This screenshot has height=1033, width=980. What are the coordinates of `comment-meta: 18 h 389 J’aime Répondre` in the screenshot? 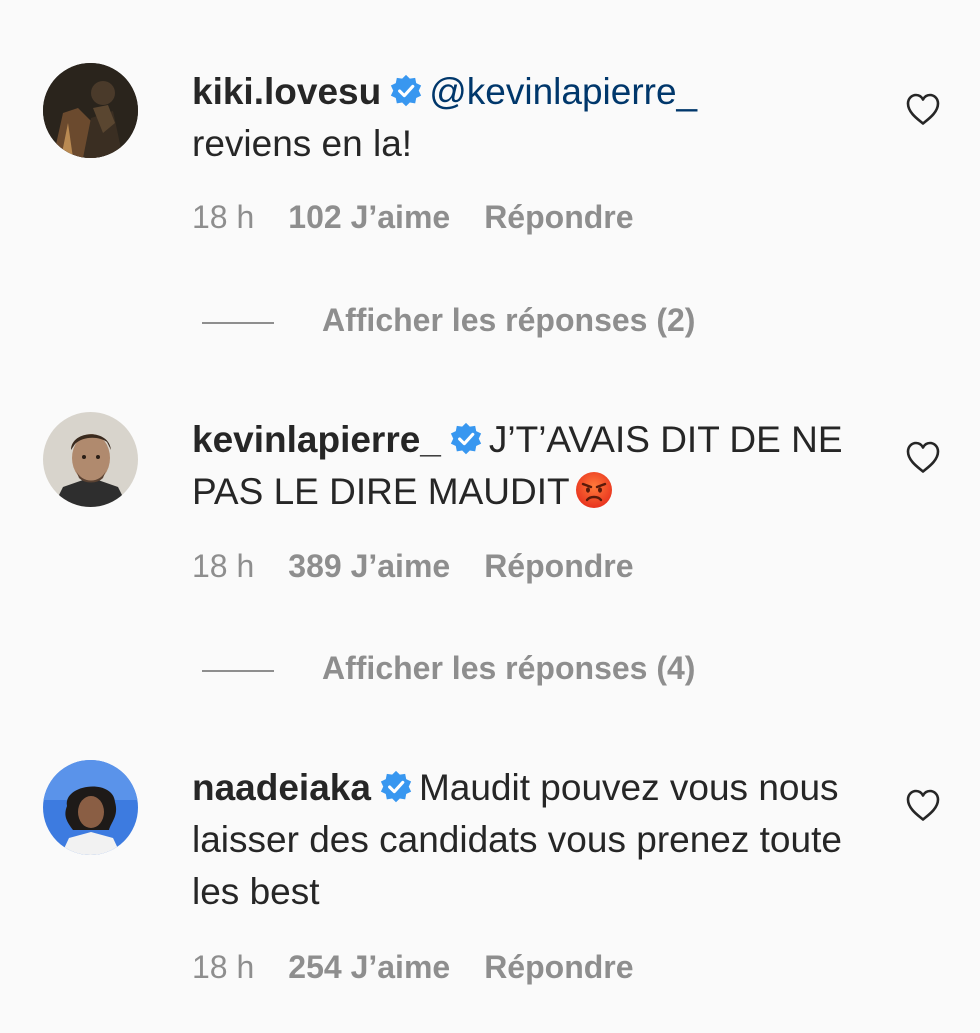 It's located at (430, 566).